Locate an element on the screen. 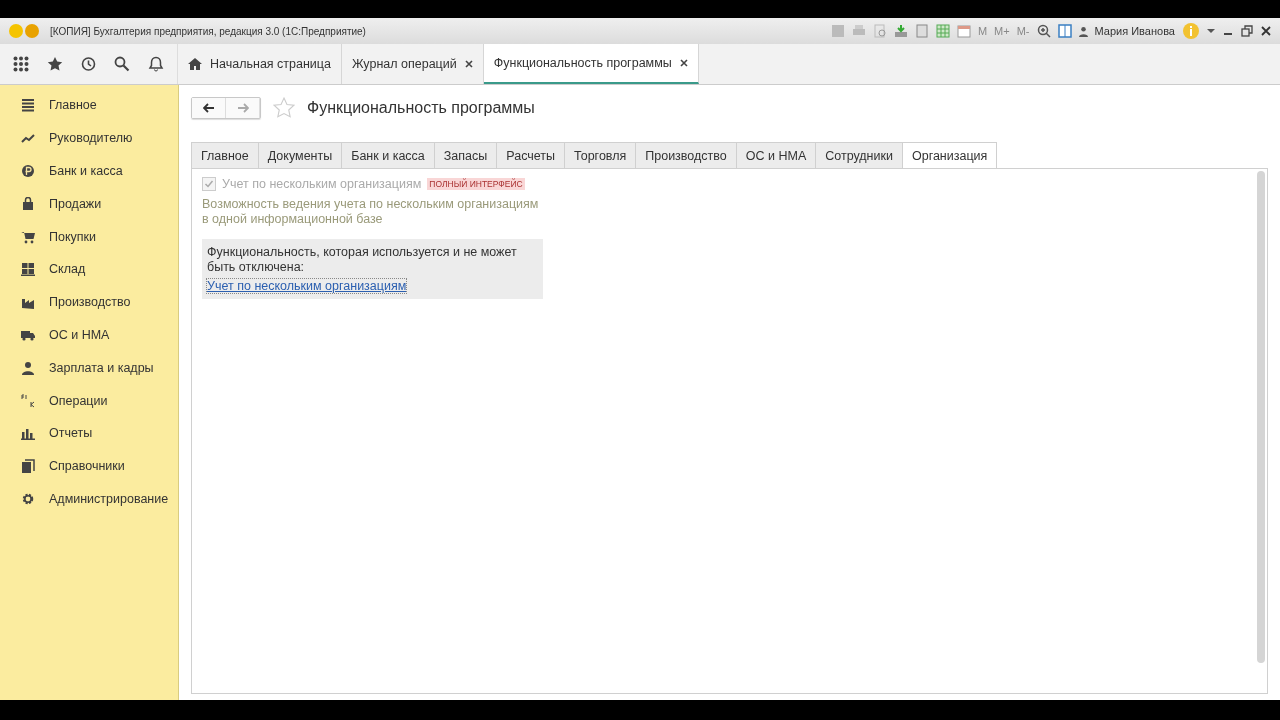 Image resolution: width=1280 pixels, height=720 pixels. sidebar-item: Продажи is located at coordinates (89, 204).